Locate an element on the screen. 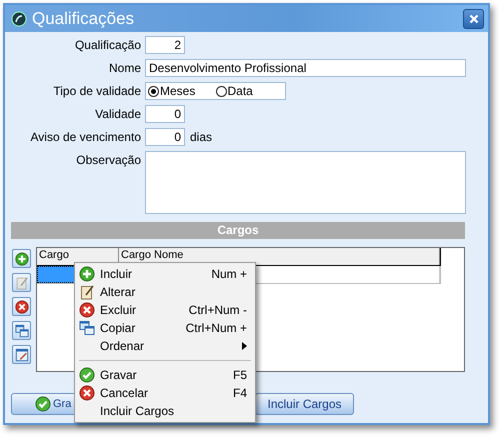 The image size is (503, 438). field-label: Observação is located at coordinates (108, 160).